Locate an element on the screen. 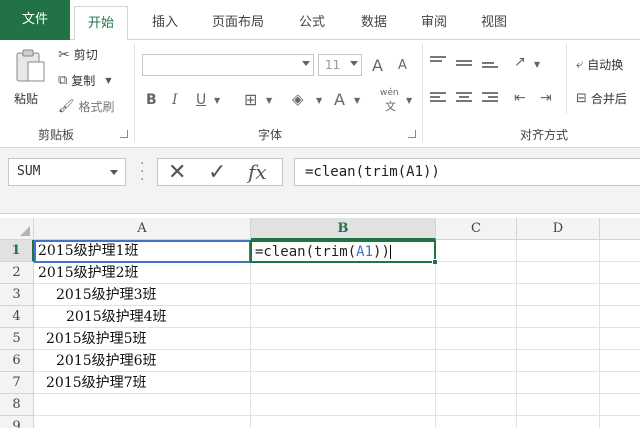 This screenshot has height=428, width=640. merge-center-button: ⊟ 合并后 is located at coordinates (601, 98).